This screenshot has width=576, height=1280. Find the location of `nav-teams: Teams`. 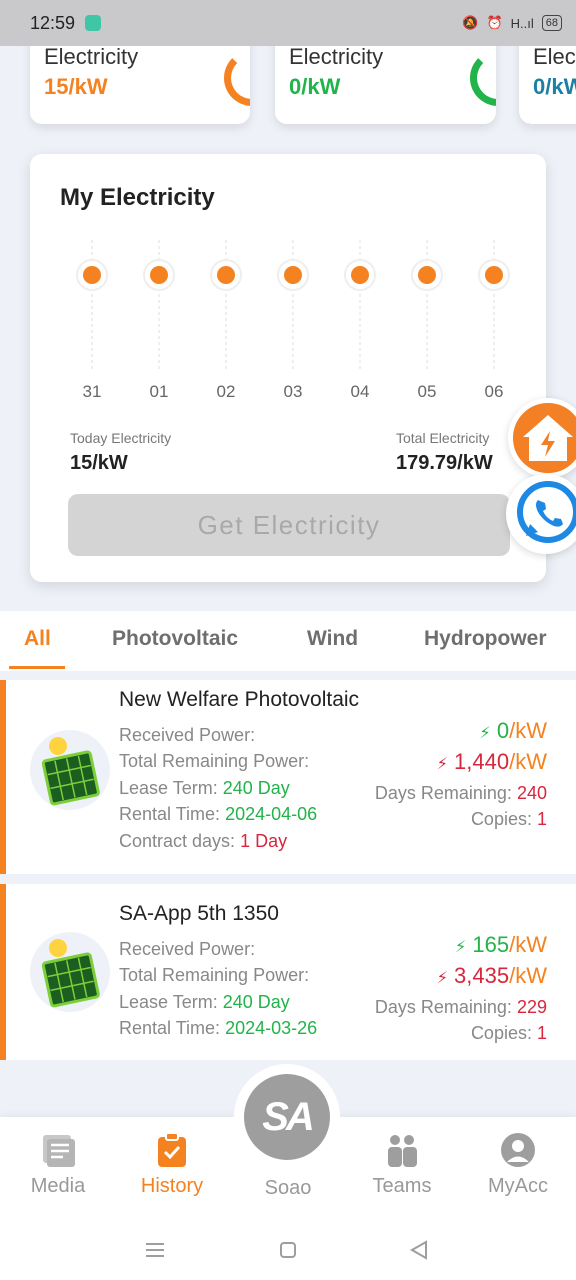

nav-teams: Teams is located at coordinates (402, 1164).